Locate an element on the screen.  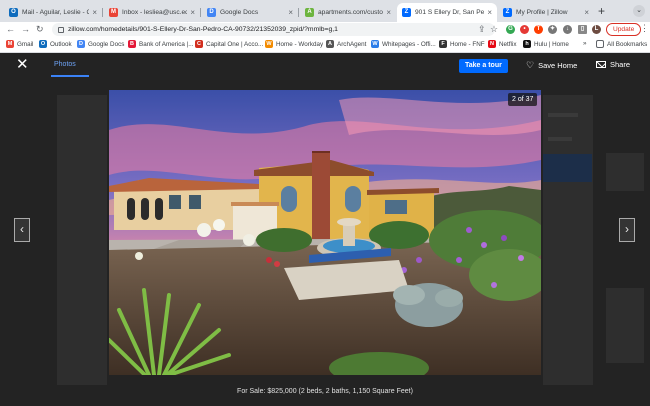
archagent-icon: A is located at coordinates (330, 44).